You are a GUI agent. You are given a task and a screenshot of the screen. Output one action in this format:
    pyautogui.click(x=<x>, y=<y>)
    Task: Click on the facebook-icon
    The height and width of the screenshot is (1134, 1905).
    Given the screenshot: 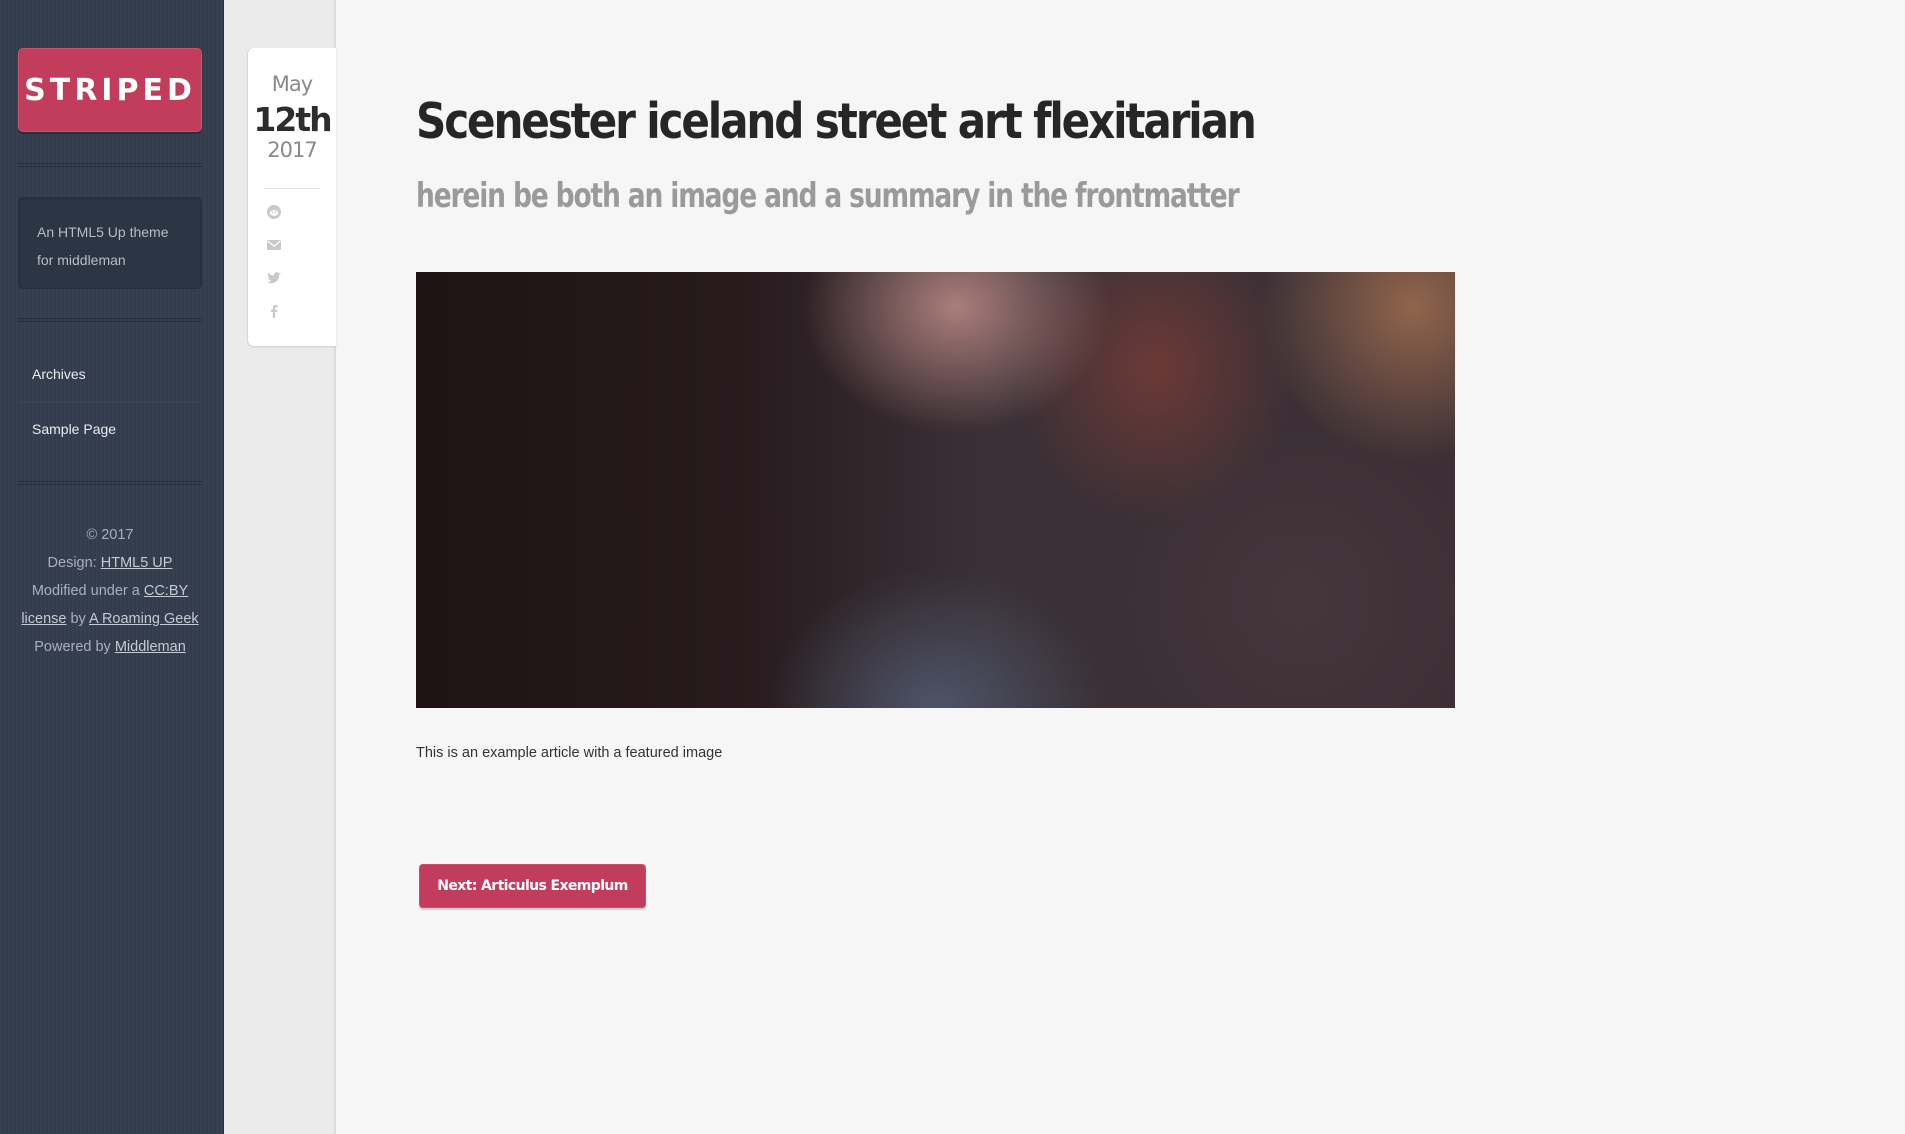 What is the action you would take?
    pyautogui.click(x=274, y=311)
    